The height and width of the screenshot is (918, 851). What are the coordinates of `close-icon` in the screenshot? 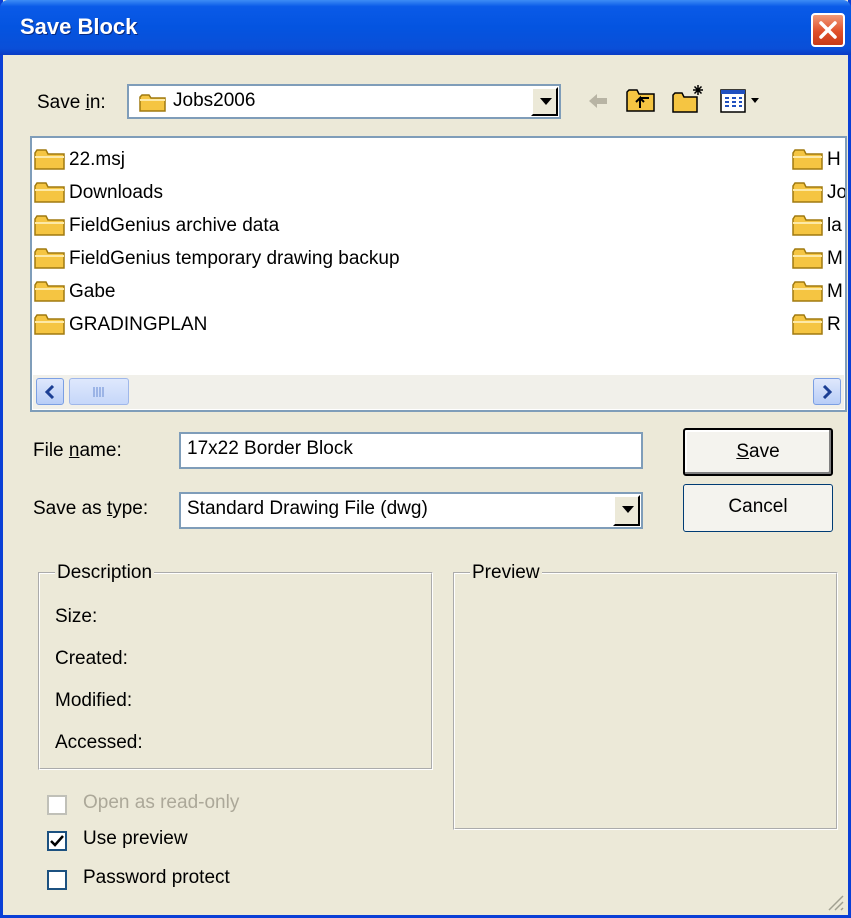 It's located at (828, 30).